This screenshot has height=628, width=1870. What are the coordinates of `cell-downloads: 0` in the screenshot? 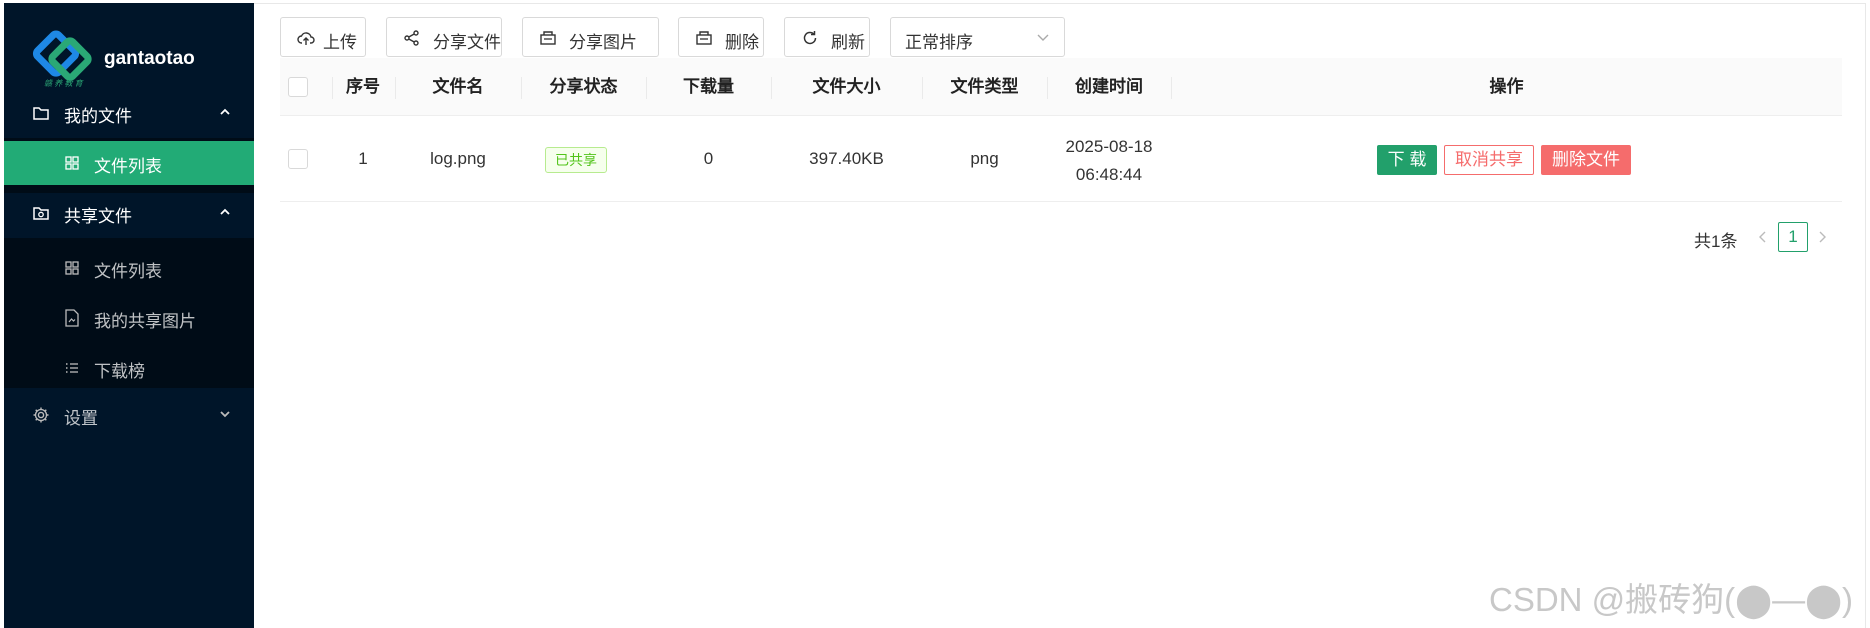 It's located at (708, 158).